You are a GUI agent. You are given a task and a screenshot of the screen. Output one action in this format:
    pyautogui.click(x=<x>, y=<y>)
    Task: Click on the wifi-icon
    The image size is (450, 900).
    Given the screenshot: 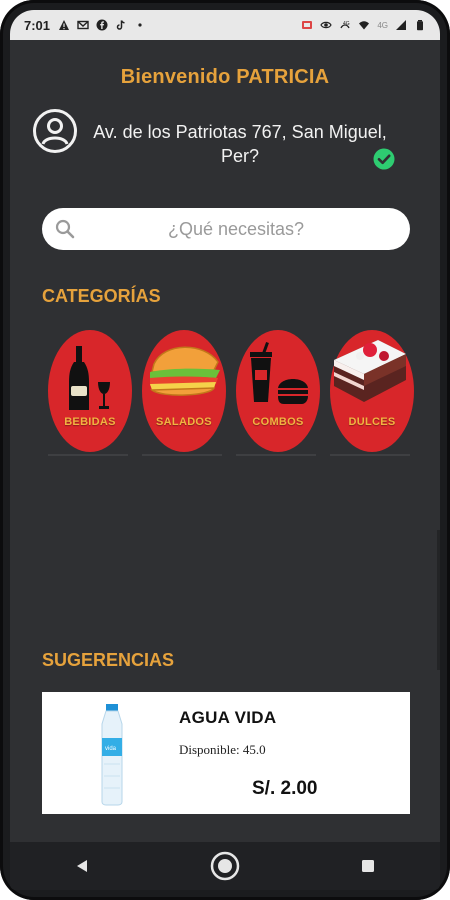 What is the action you would take?
    pyautogui.click(x=364, y=25)
    